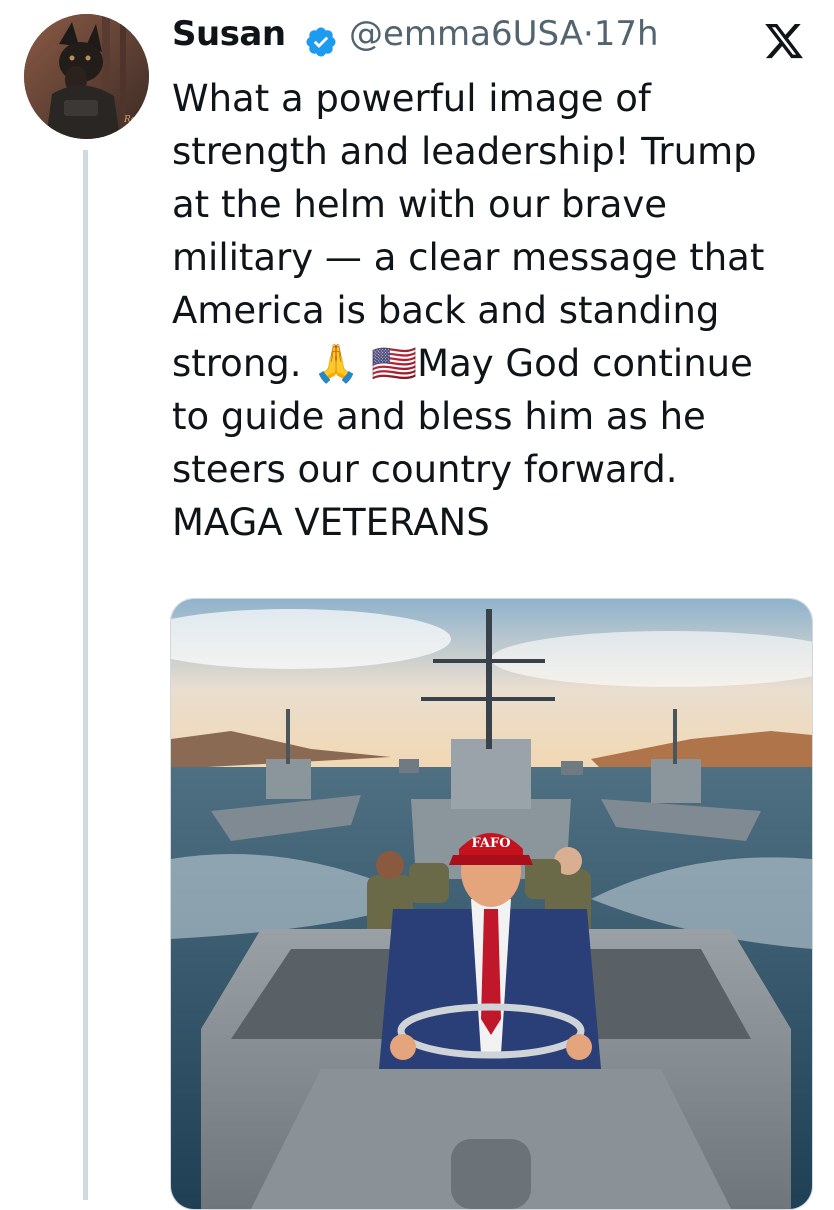 The image size is (834, 1210). I want to click on svg-text: Rekyseled, so click(136, 120).